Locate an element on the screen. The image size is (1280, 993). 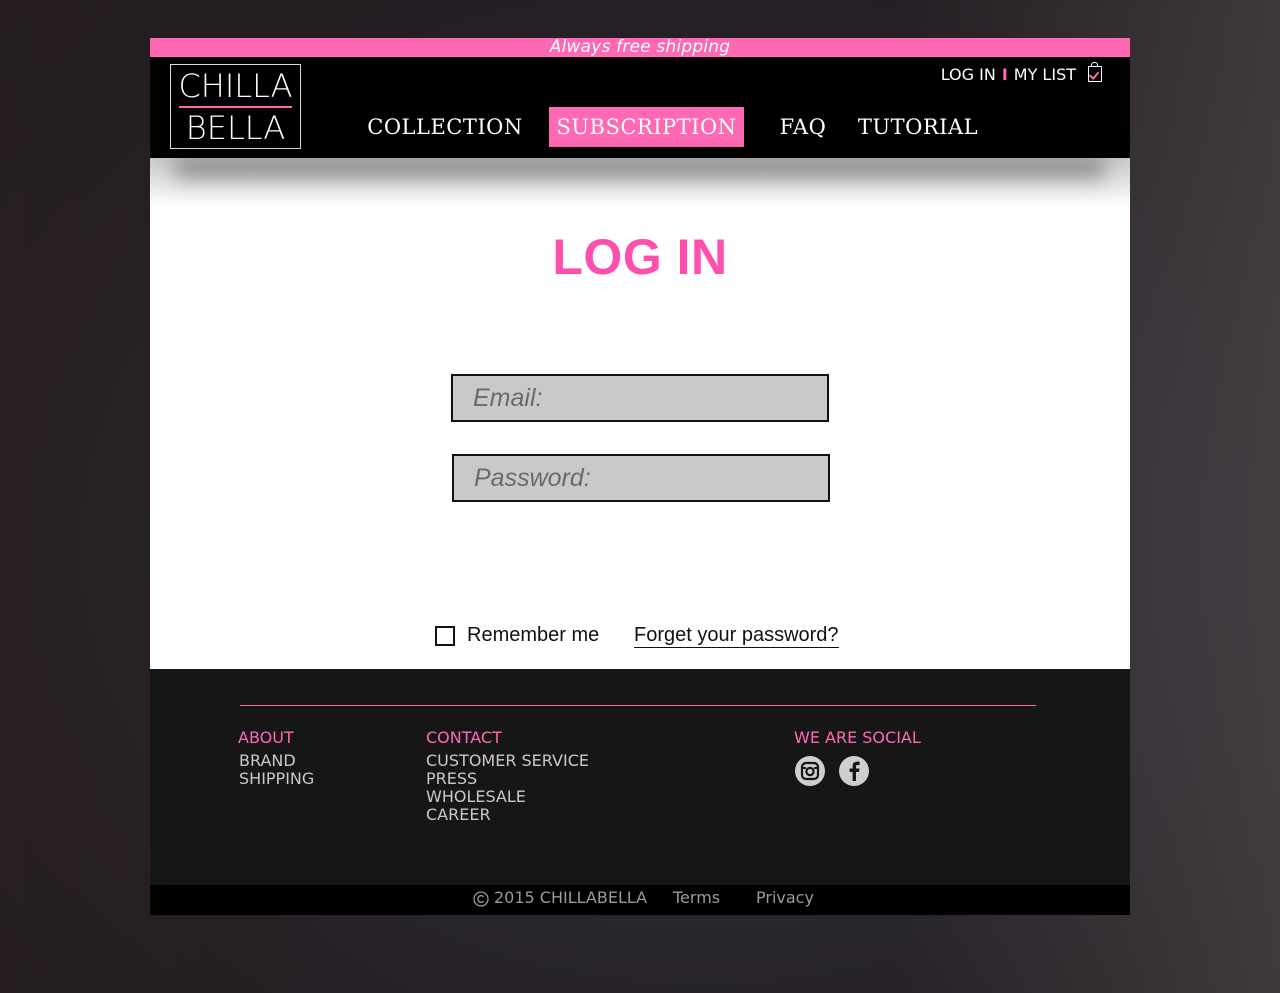
footer-bottom-bar: 2015 CHILLABELLA Terms Privacy is located at coordinates (640, 900).